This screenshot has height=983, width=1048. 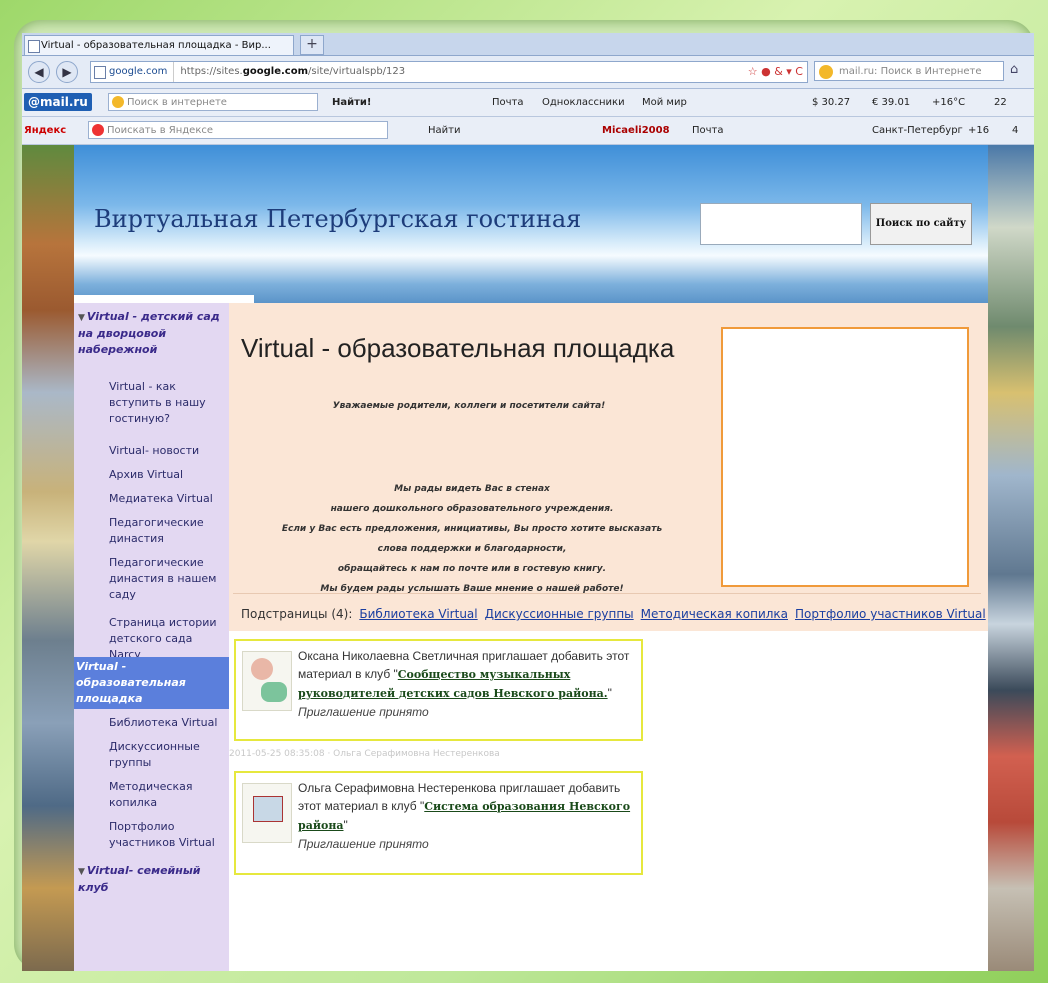 I want to click on temperature: +16, so click(x=978, y=130).